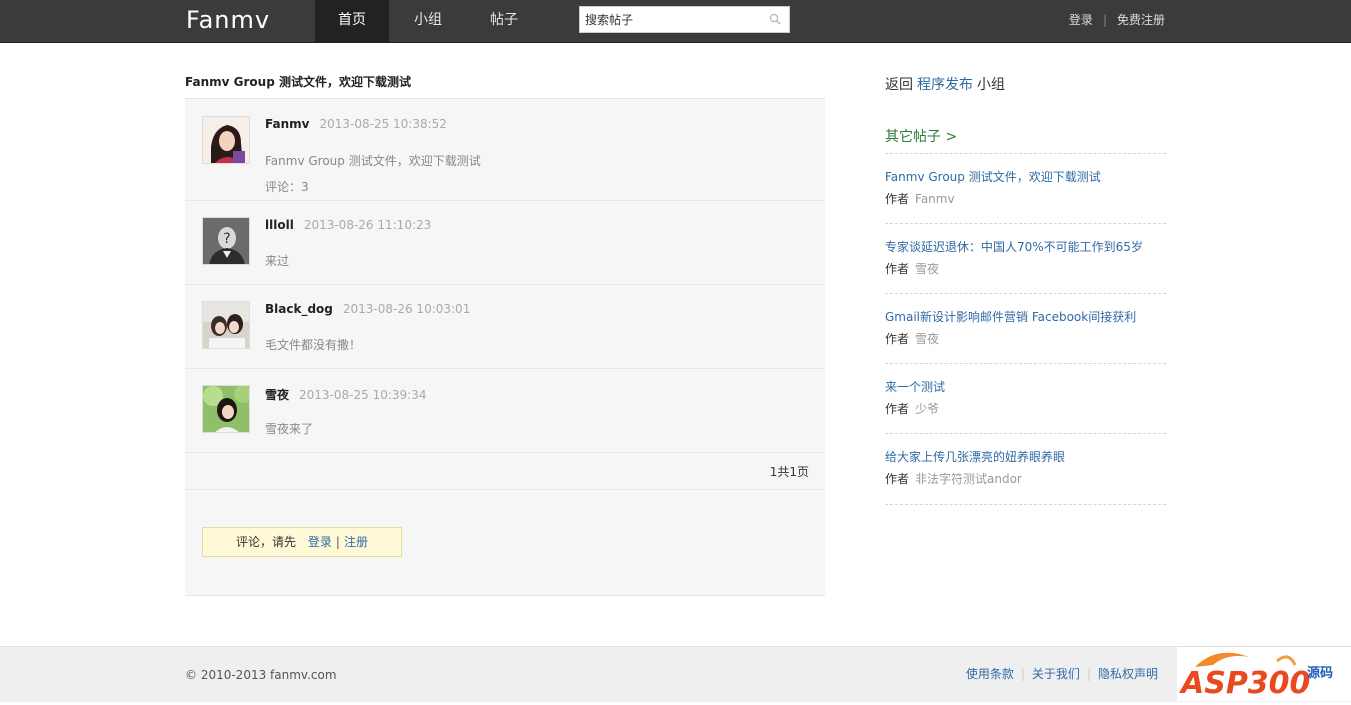 This screenshot has width=1351, height=705. Describe the element at coordinates (383, 124) in the screenshot. I see `reply-time: 2013-08-25 10:38:52` at that location.